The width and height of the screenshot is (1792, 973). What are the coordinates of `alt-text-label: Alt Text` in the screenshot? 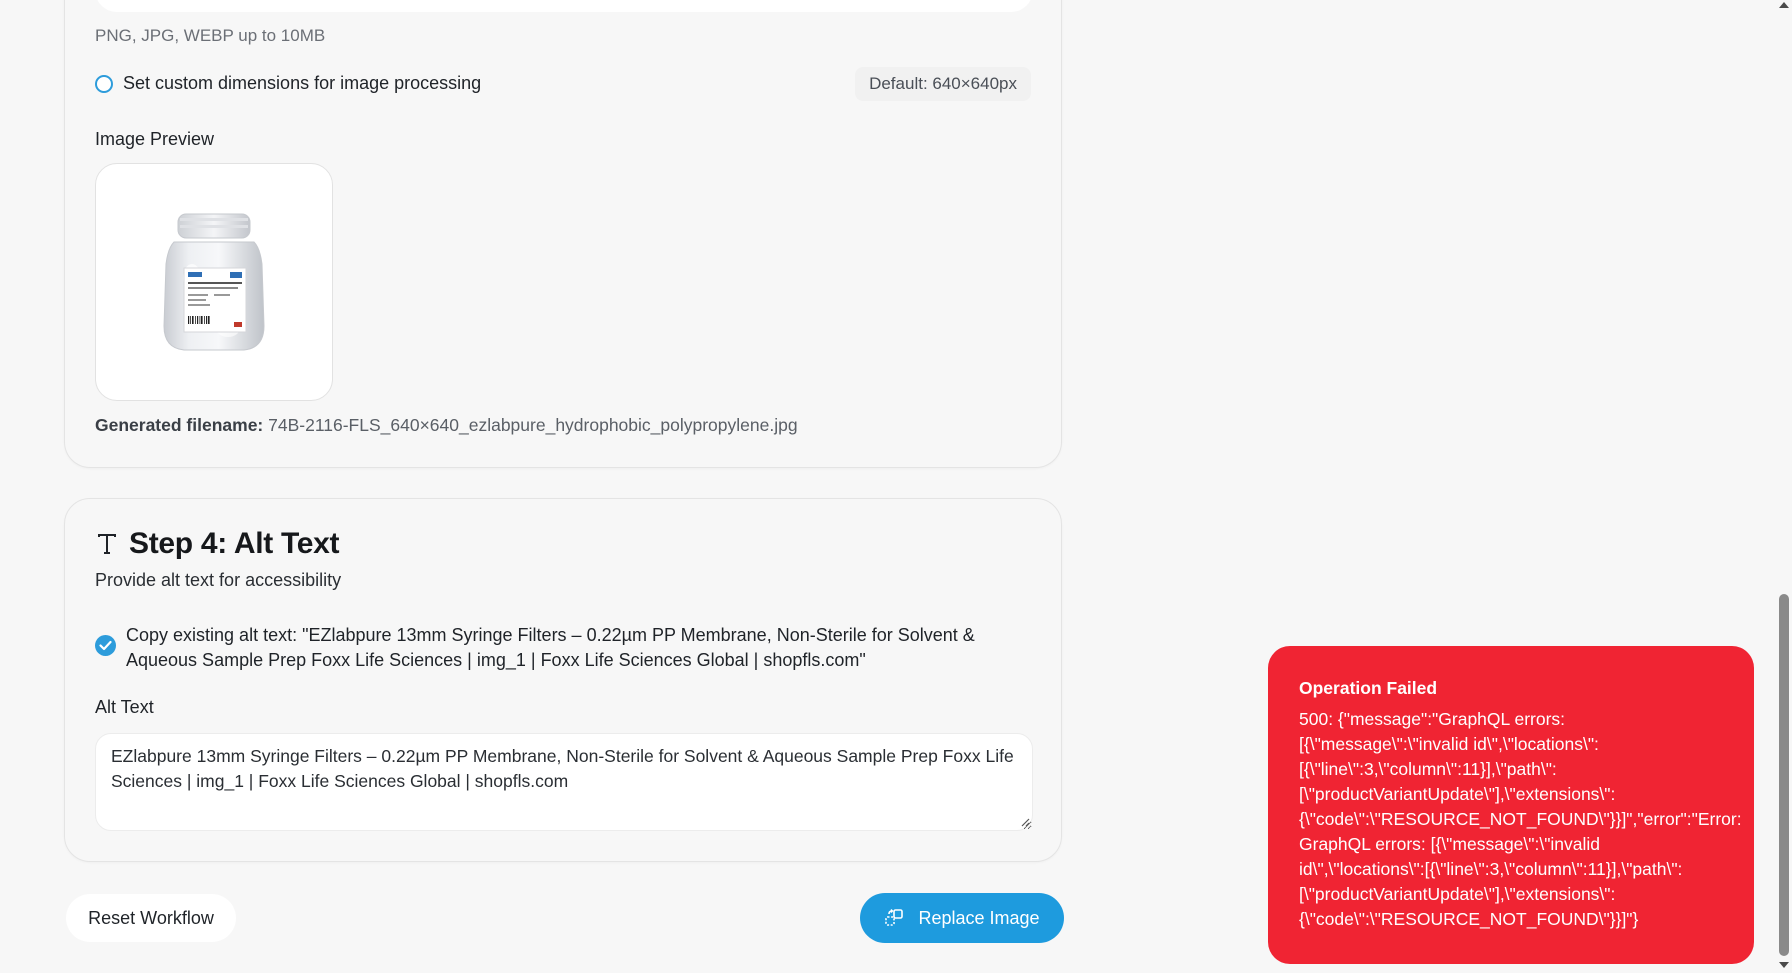 It's located at (124, 707).